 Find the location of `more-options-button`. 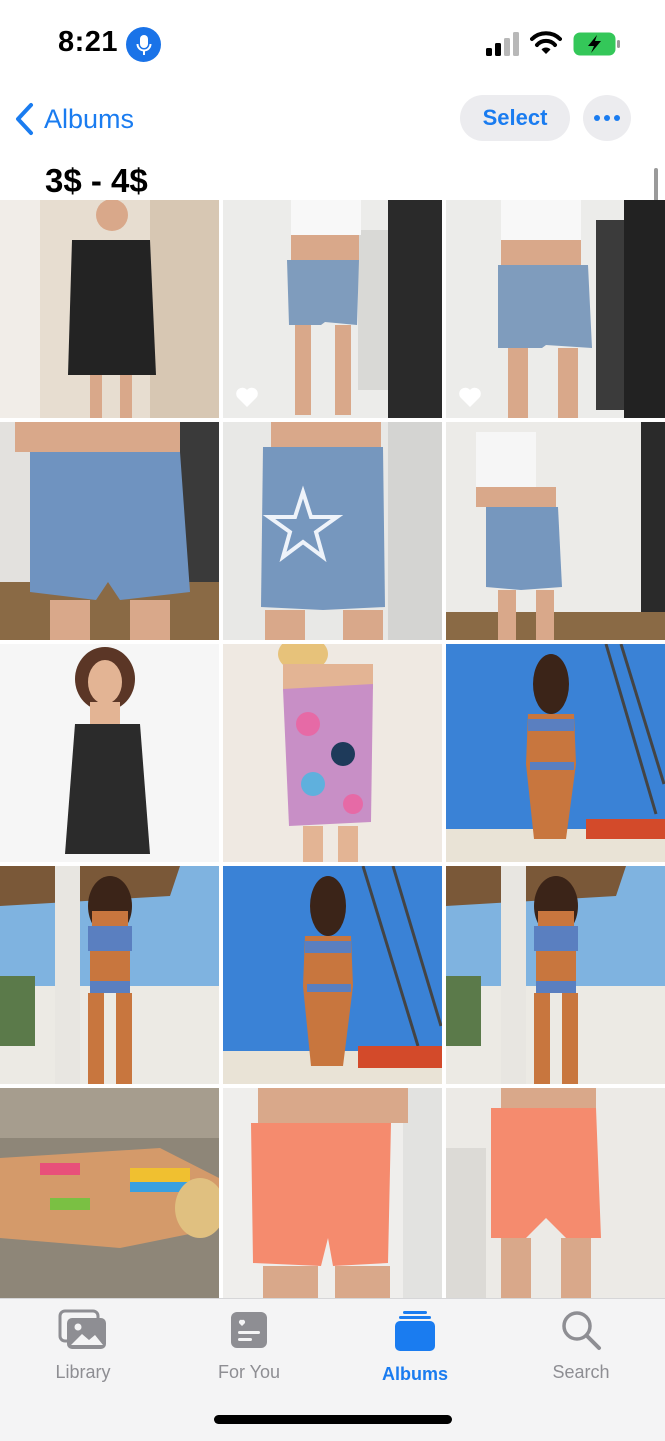

more-options-button is located at coordinates (607, 118).